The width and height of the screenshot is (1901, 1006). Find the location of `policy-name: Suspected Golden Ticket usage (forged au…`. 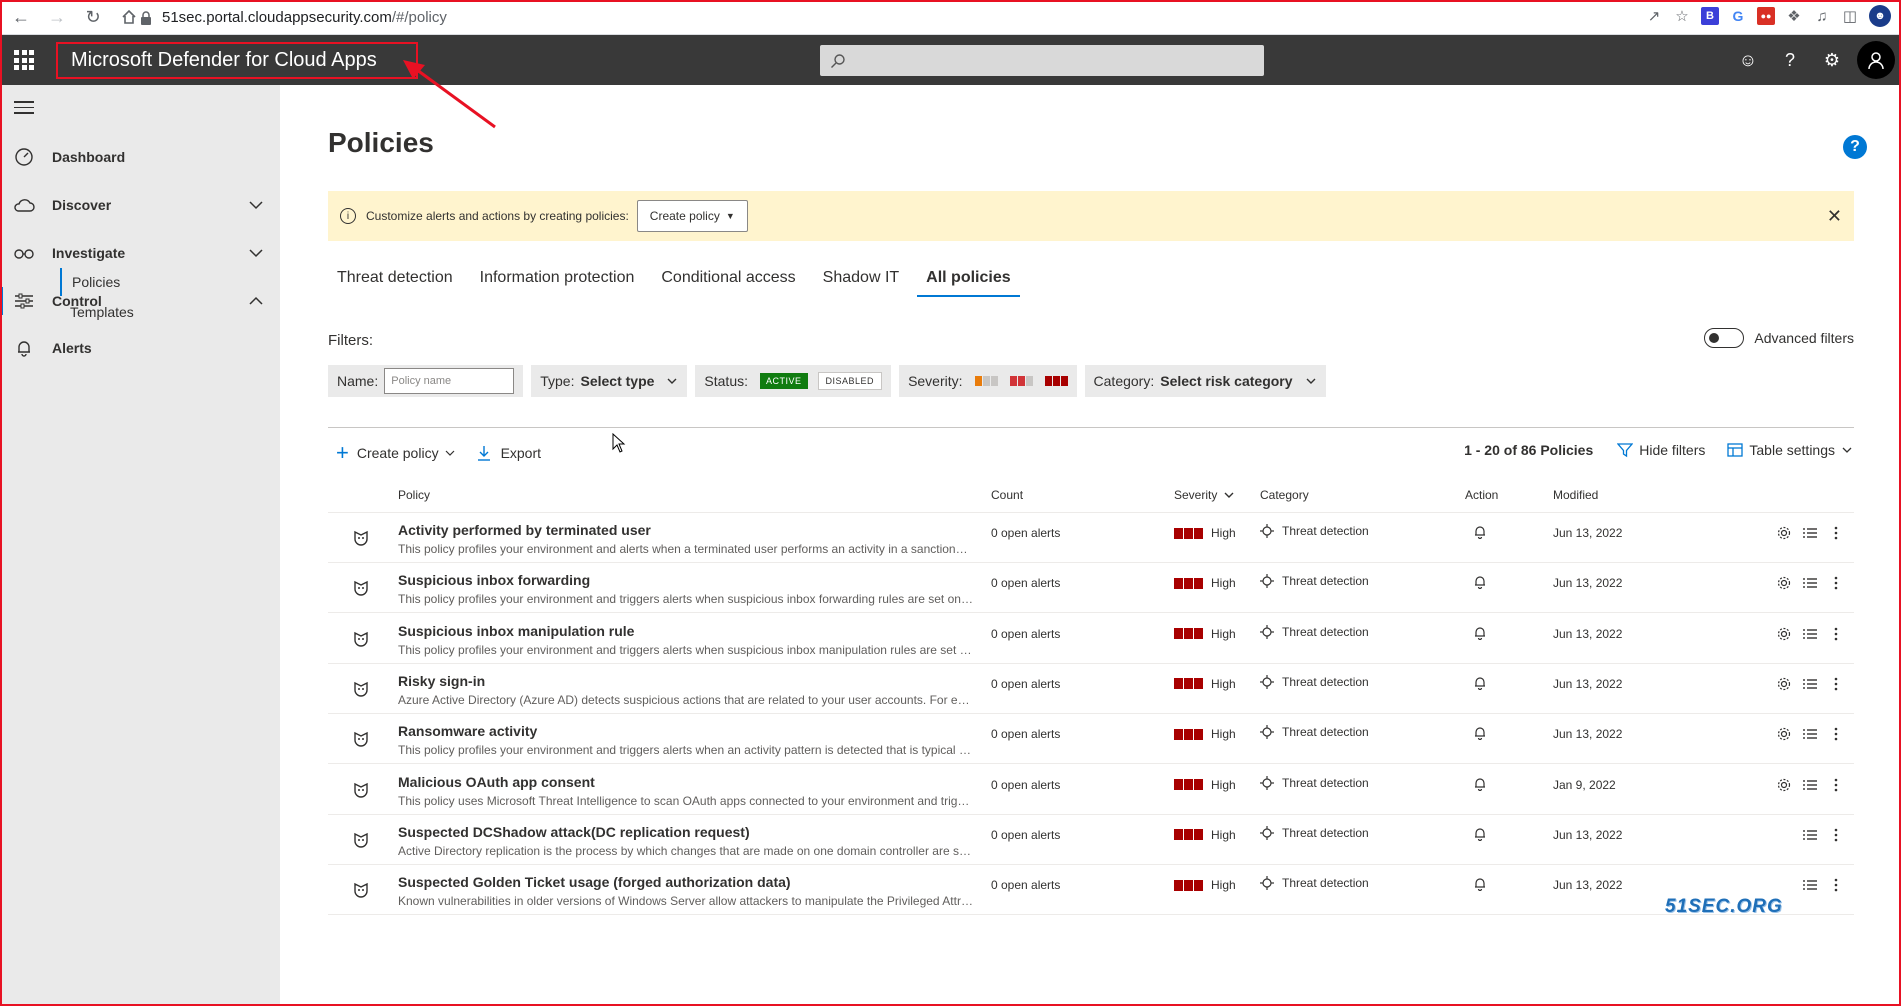

policy-name: Suspected Golden Ticket usage (forged au… is located at coordinates (594, 882).